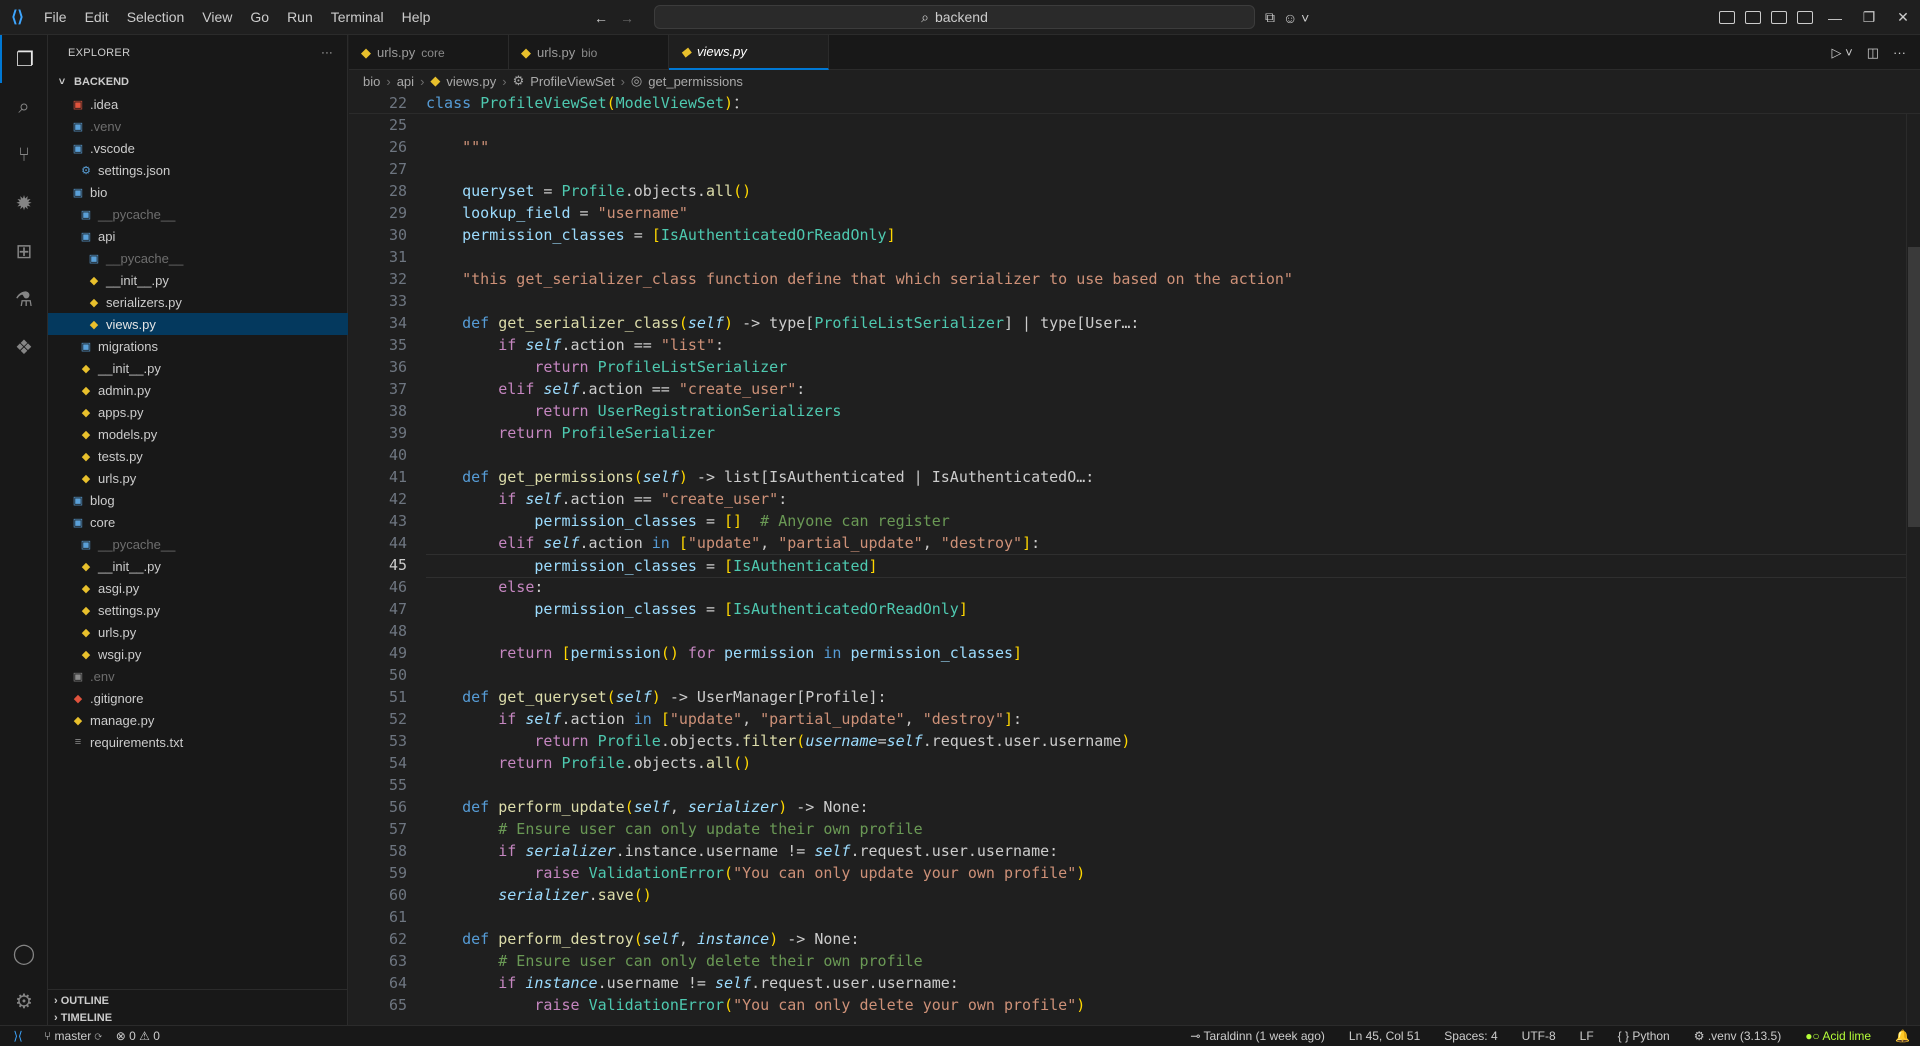 The image size is (1920, 1046). I want to click on settings-gear-icon: ⚙, so click(24, 1001).